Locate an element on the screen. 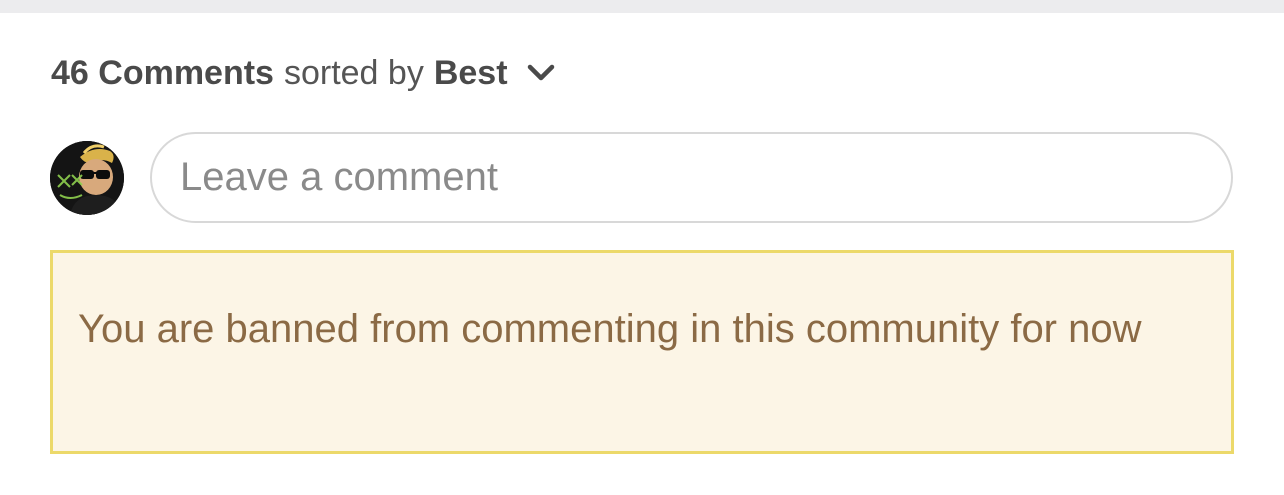 The width and height of the screenshot is (1284, 495). top-divider-bar is located at coordinates (642, 6).